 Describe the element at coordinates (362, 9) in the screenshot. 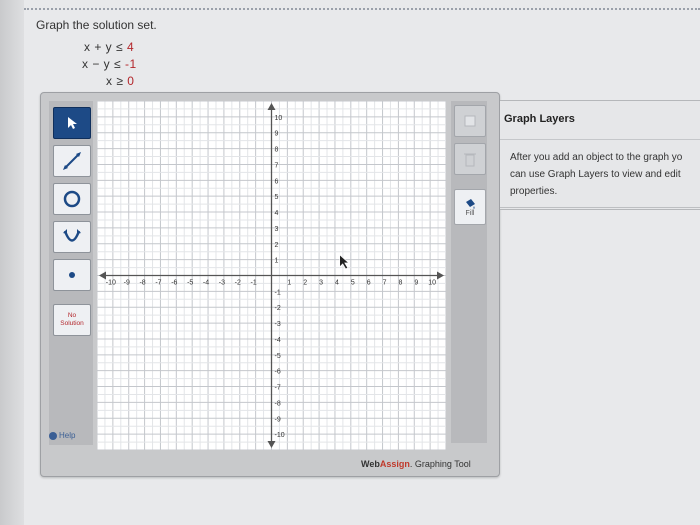

I see `header-divider` at that location.